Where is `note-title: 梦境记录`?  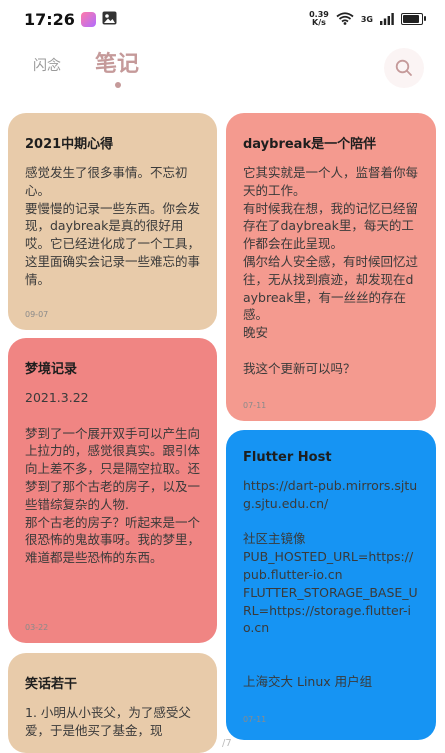
note-title: 梦境记录 is located at coordinates (51, 369).